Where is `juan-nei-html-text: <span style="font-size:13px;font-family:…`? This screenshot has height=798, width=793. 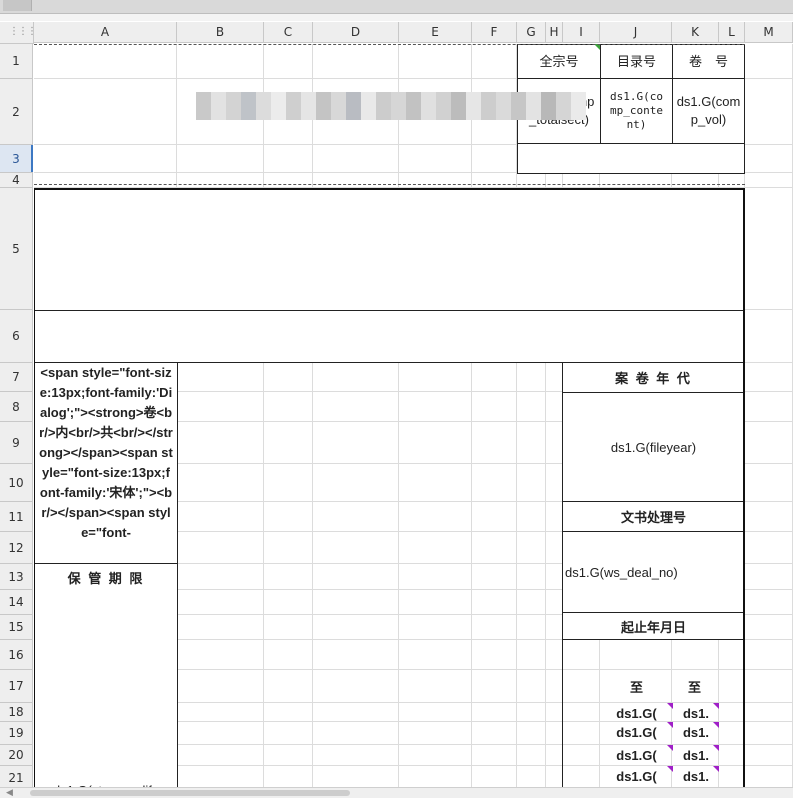 juan-nei-html-text: <span style="font-size:13px;font-family:… is located at coordinates (106, 452).